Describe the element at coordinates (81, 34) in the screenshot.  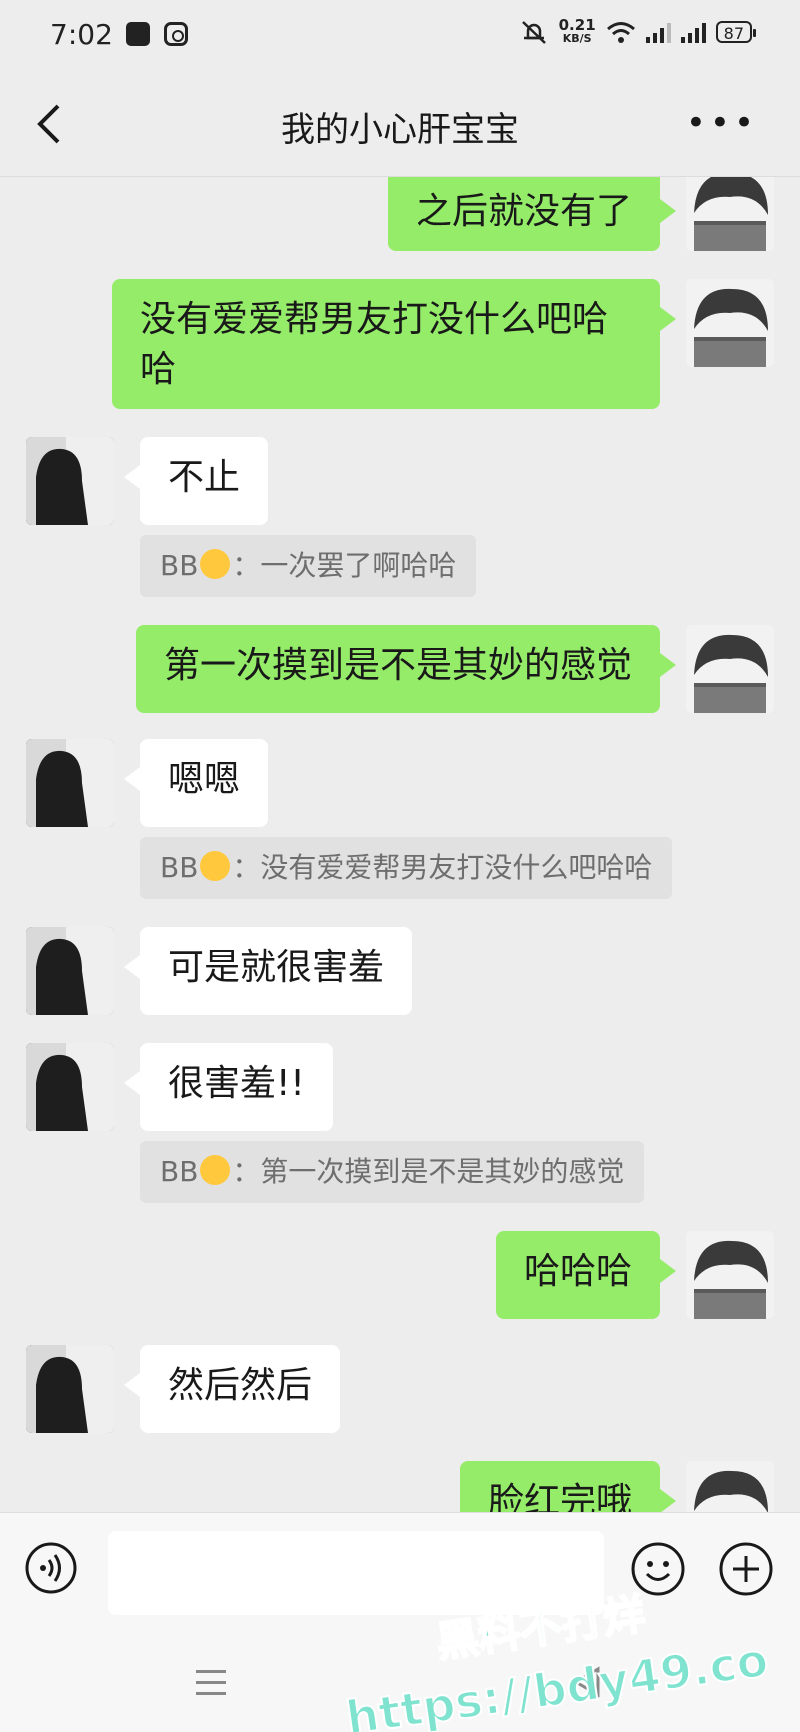
I see `status-time: 7:02` at that location.